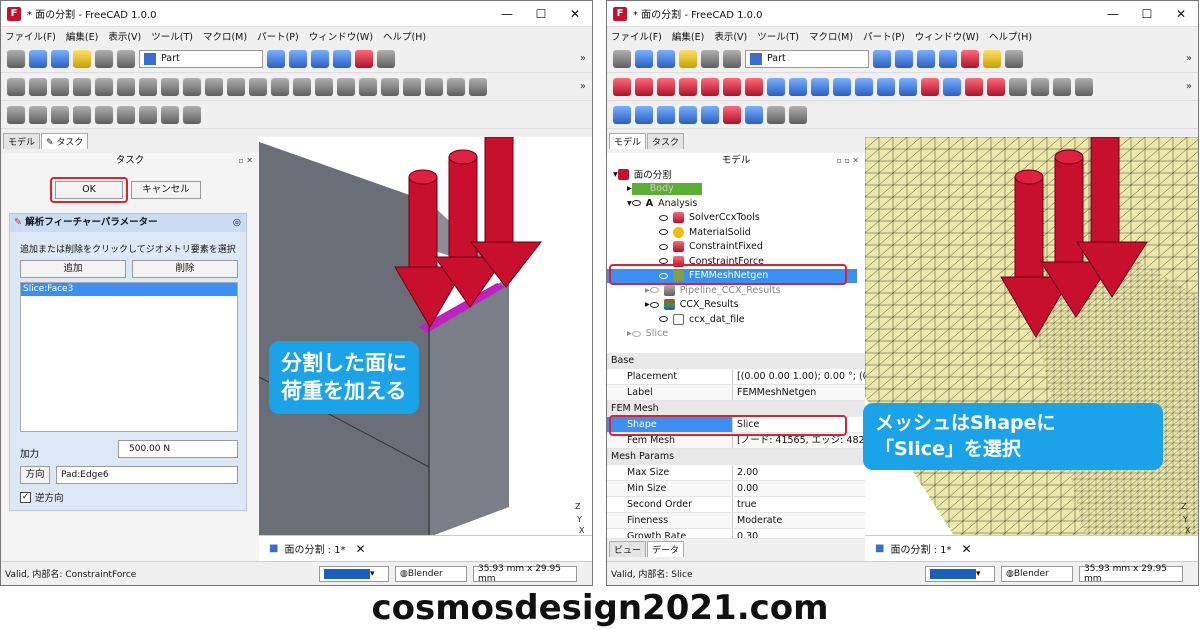 The image size is (1200, 630). I want to click on direction-button: 方向, so click(35, 475).